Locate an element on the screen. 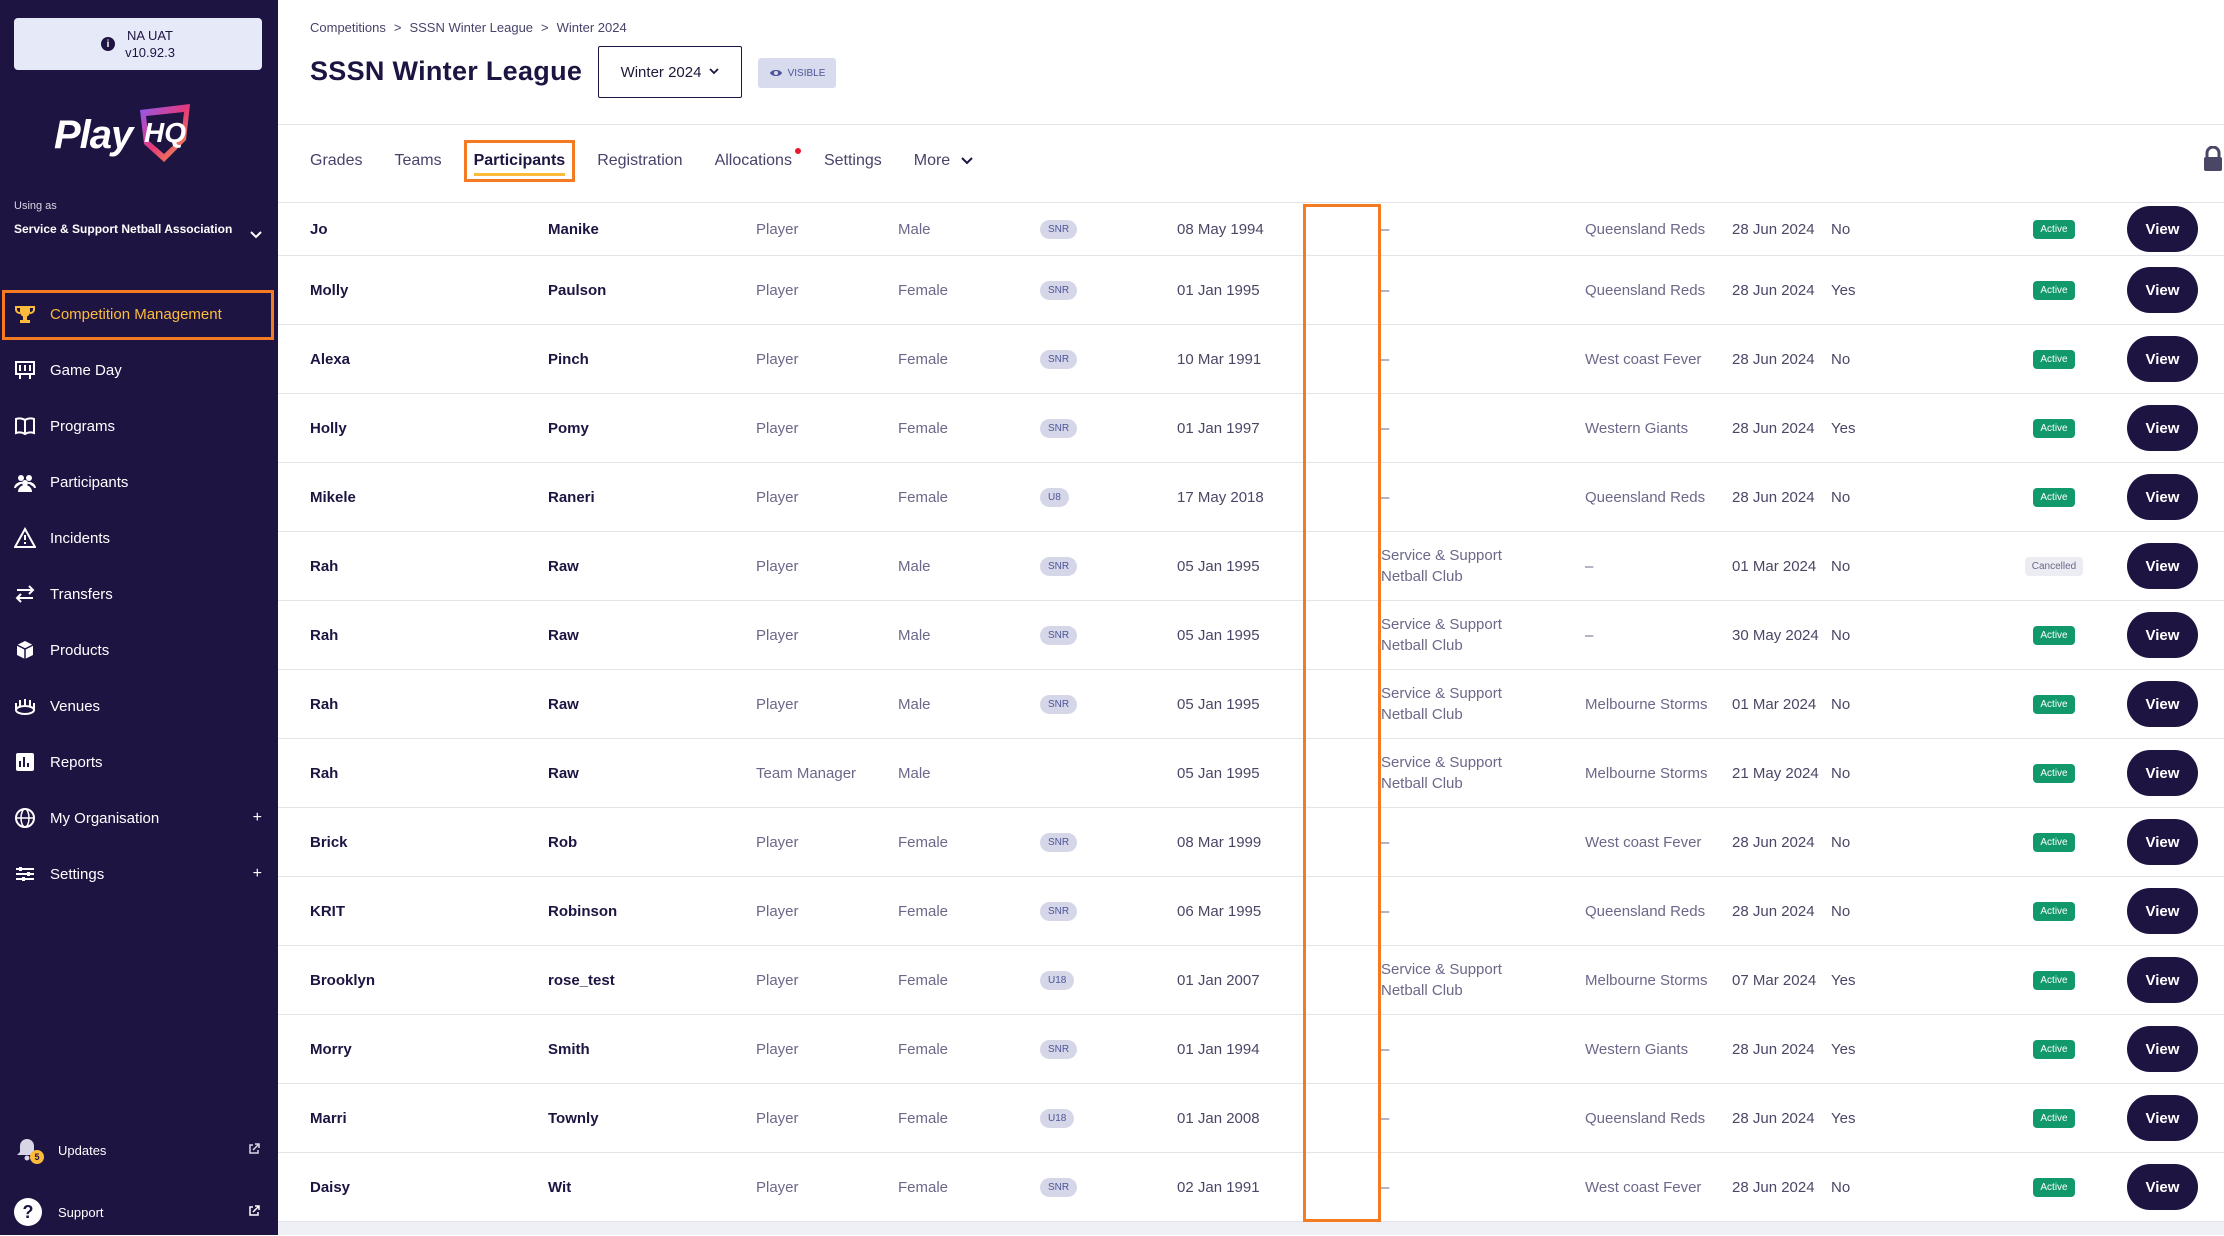  tab-allocations: Allocations is located at coordinates (757, 159).